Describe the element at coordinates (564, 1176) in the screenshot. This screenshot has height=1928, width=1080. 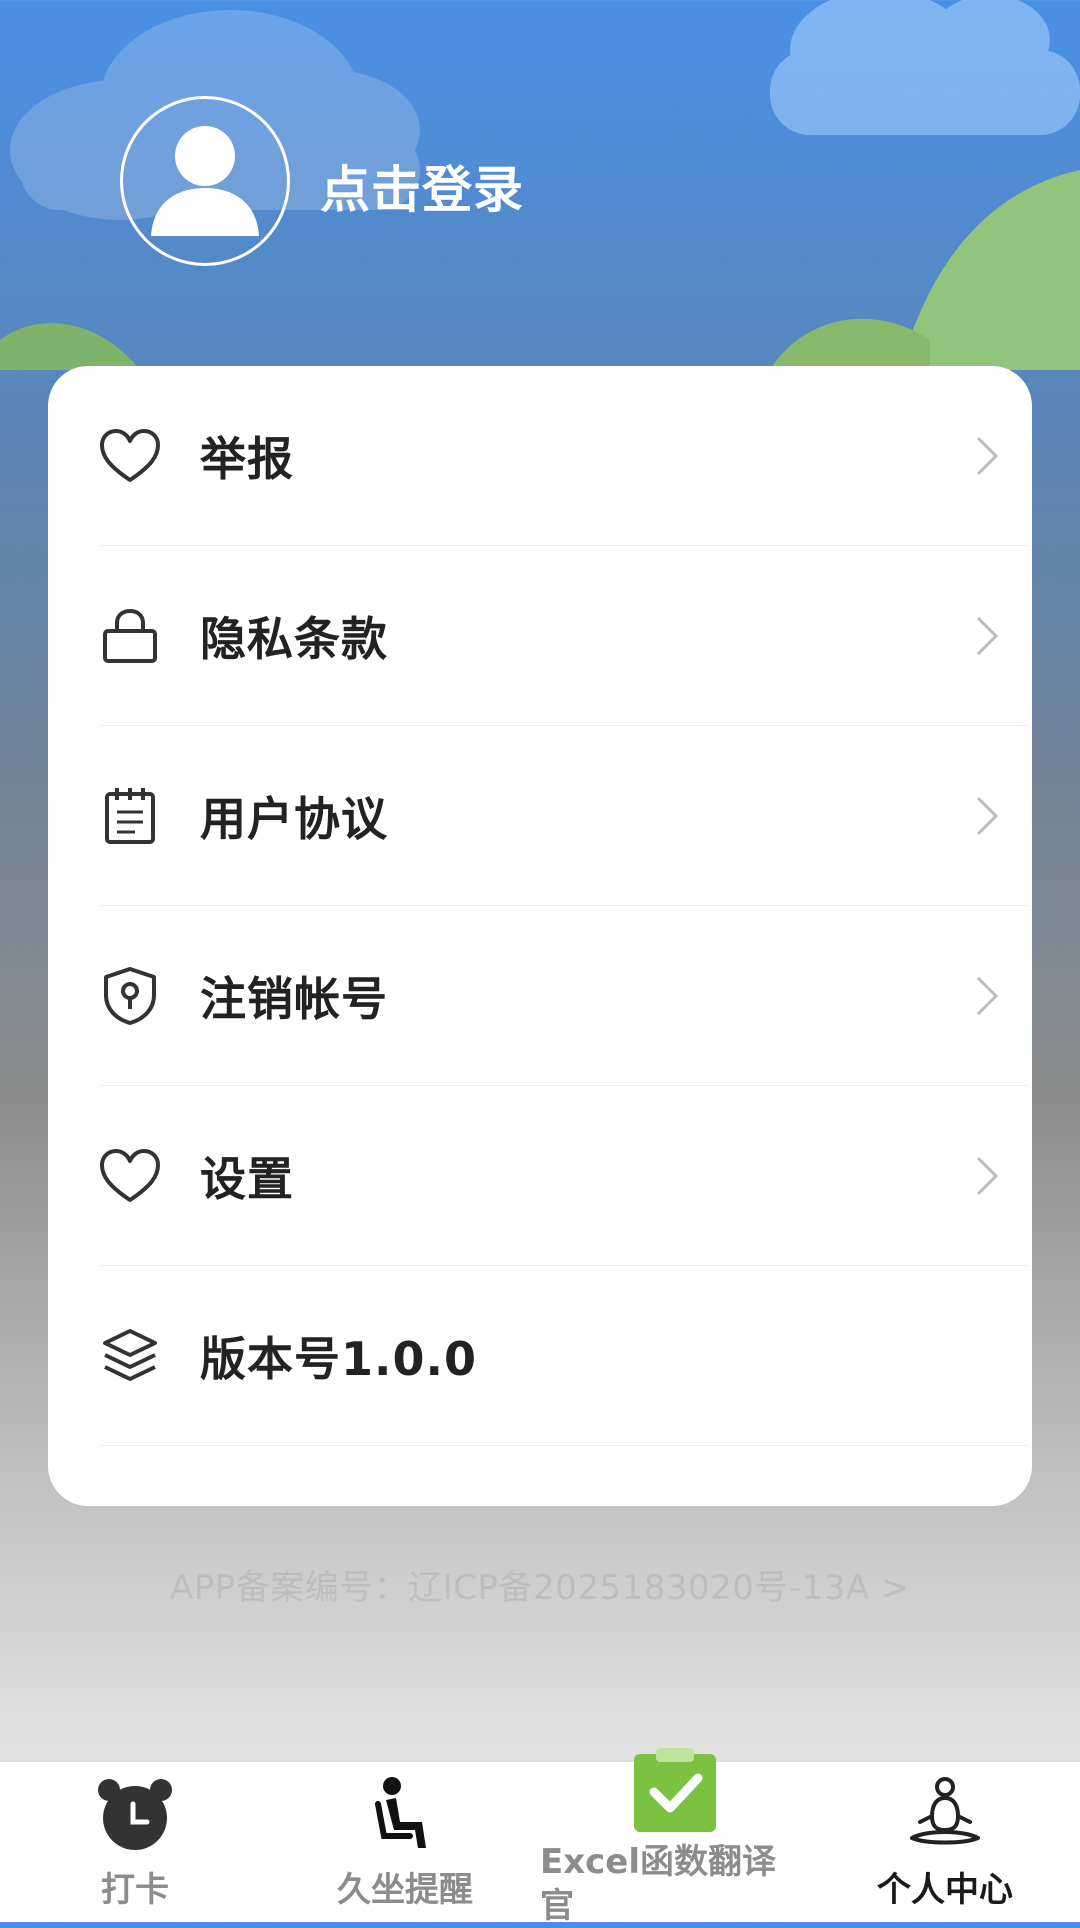
I see `menu-item-settings: 设置` at that location.